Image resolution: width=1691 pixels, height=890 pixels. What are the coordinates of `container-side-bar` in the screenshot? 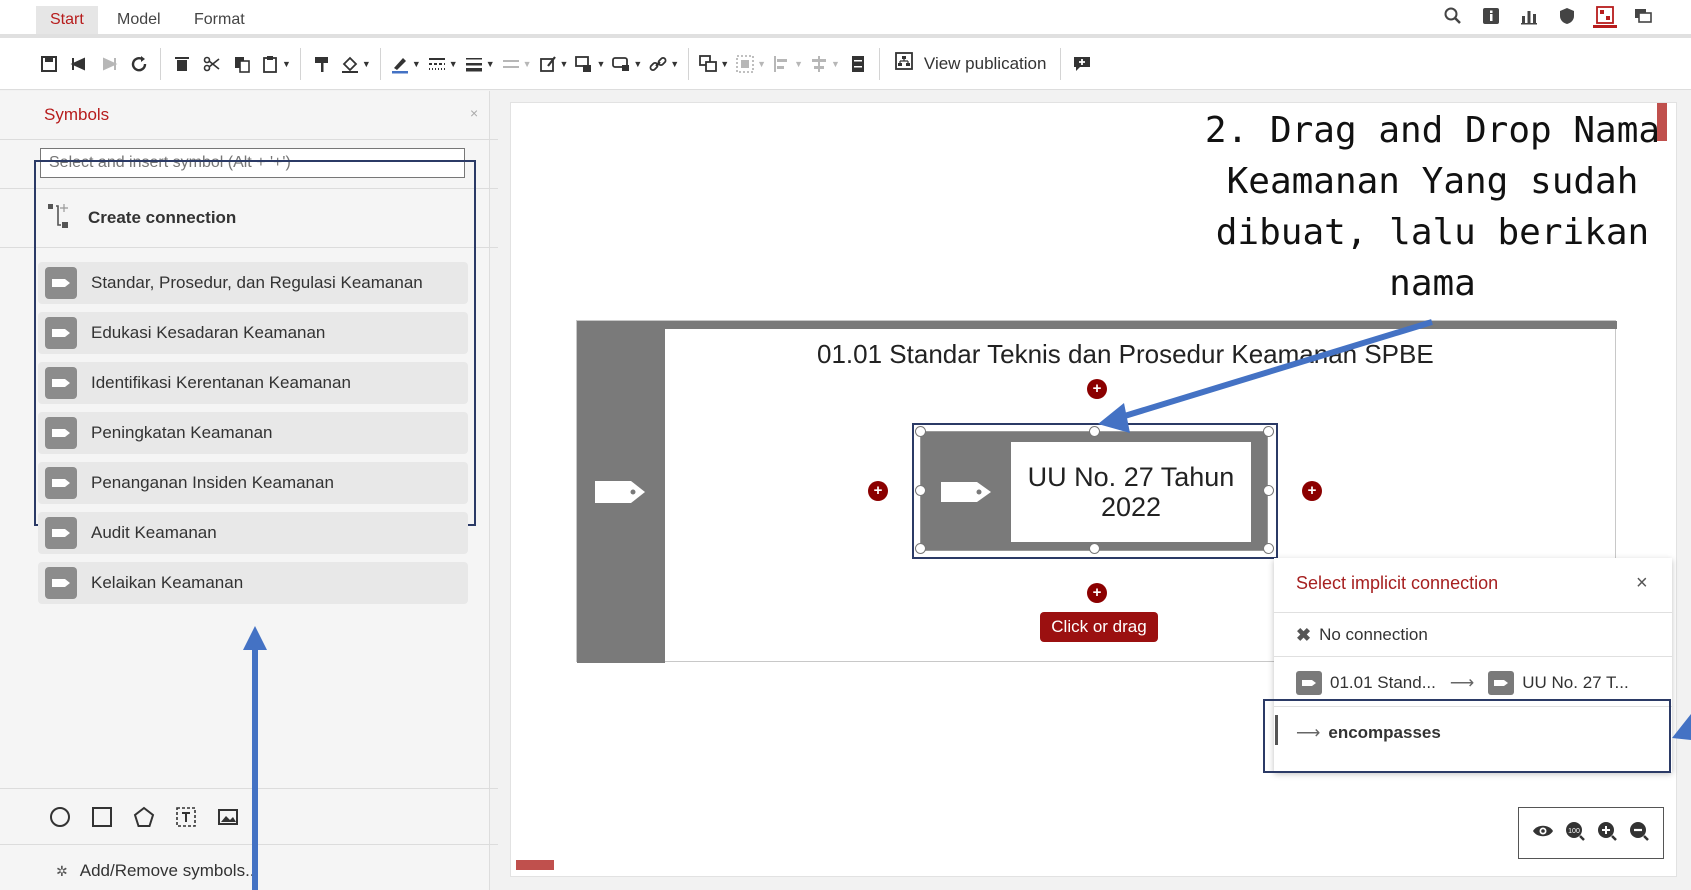 It's located at (621, 492).